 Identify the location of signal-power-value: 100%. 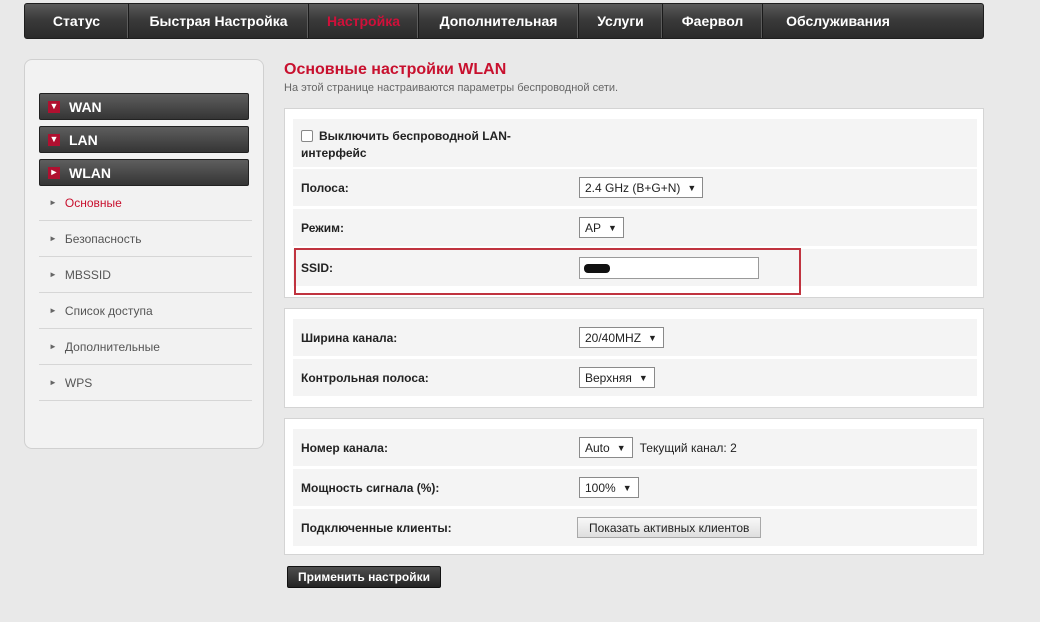
(600, 487).